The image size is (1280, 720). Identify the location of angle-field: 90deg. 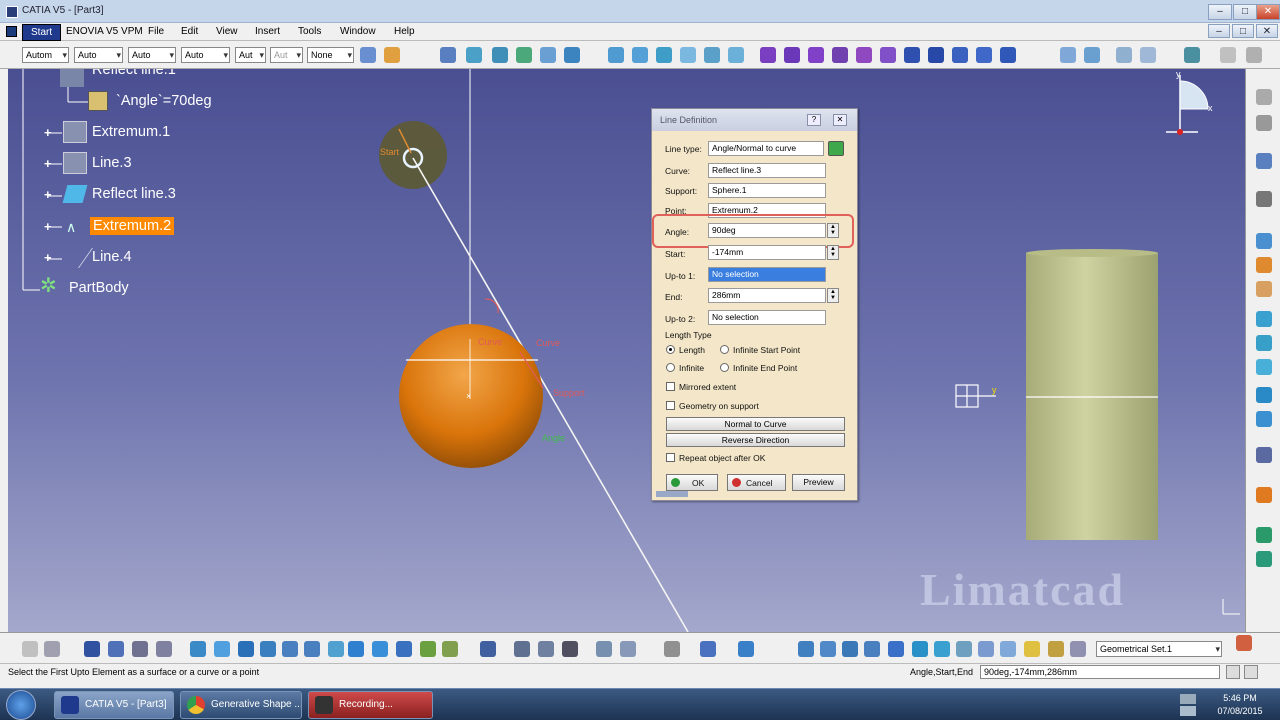
(767, 230).